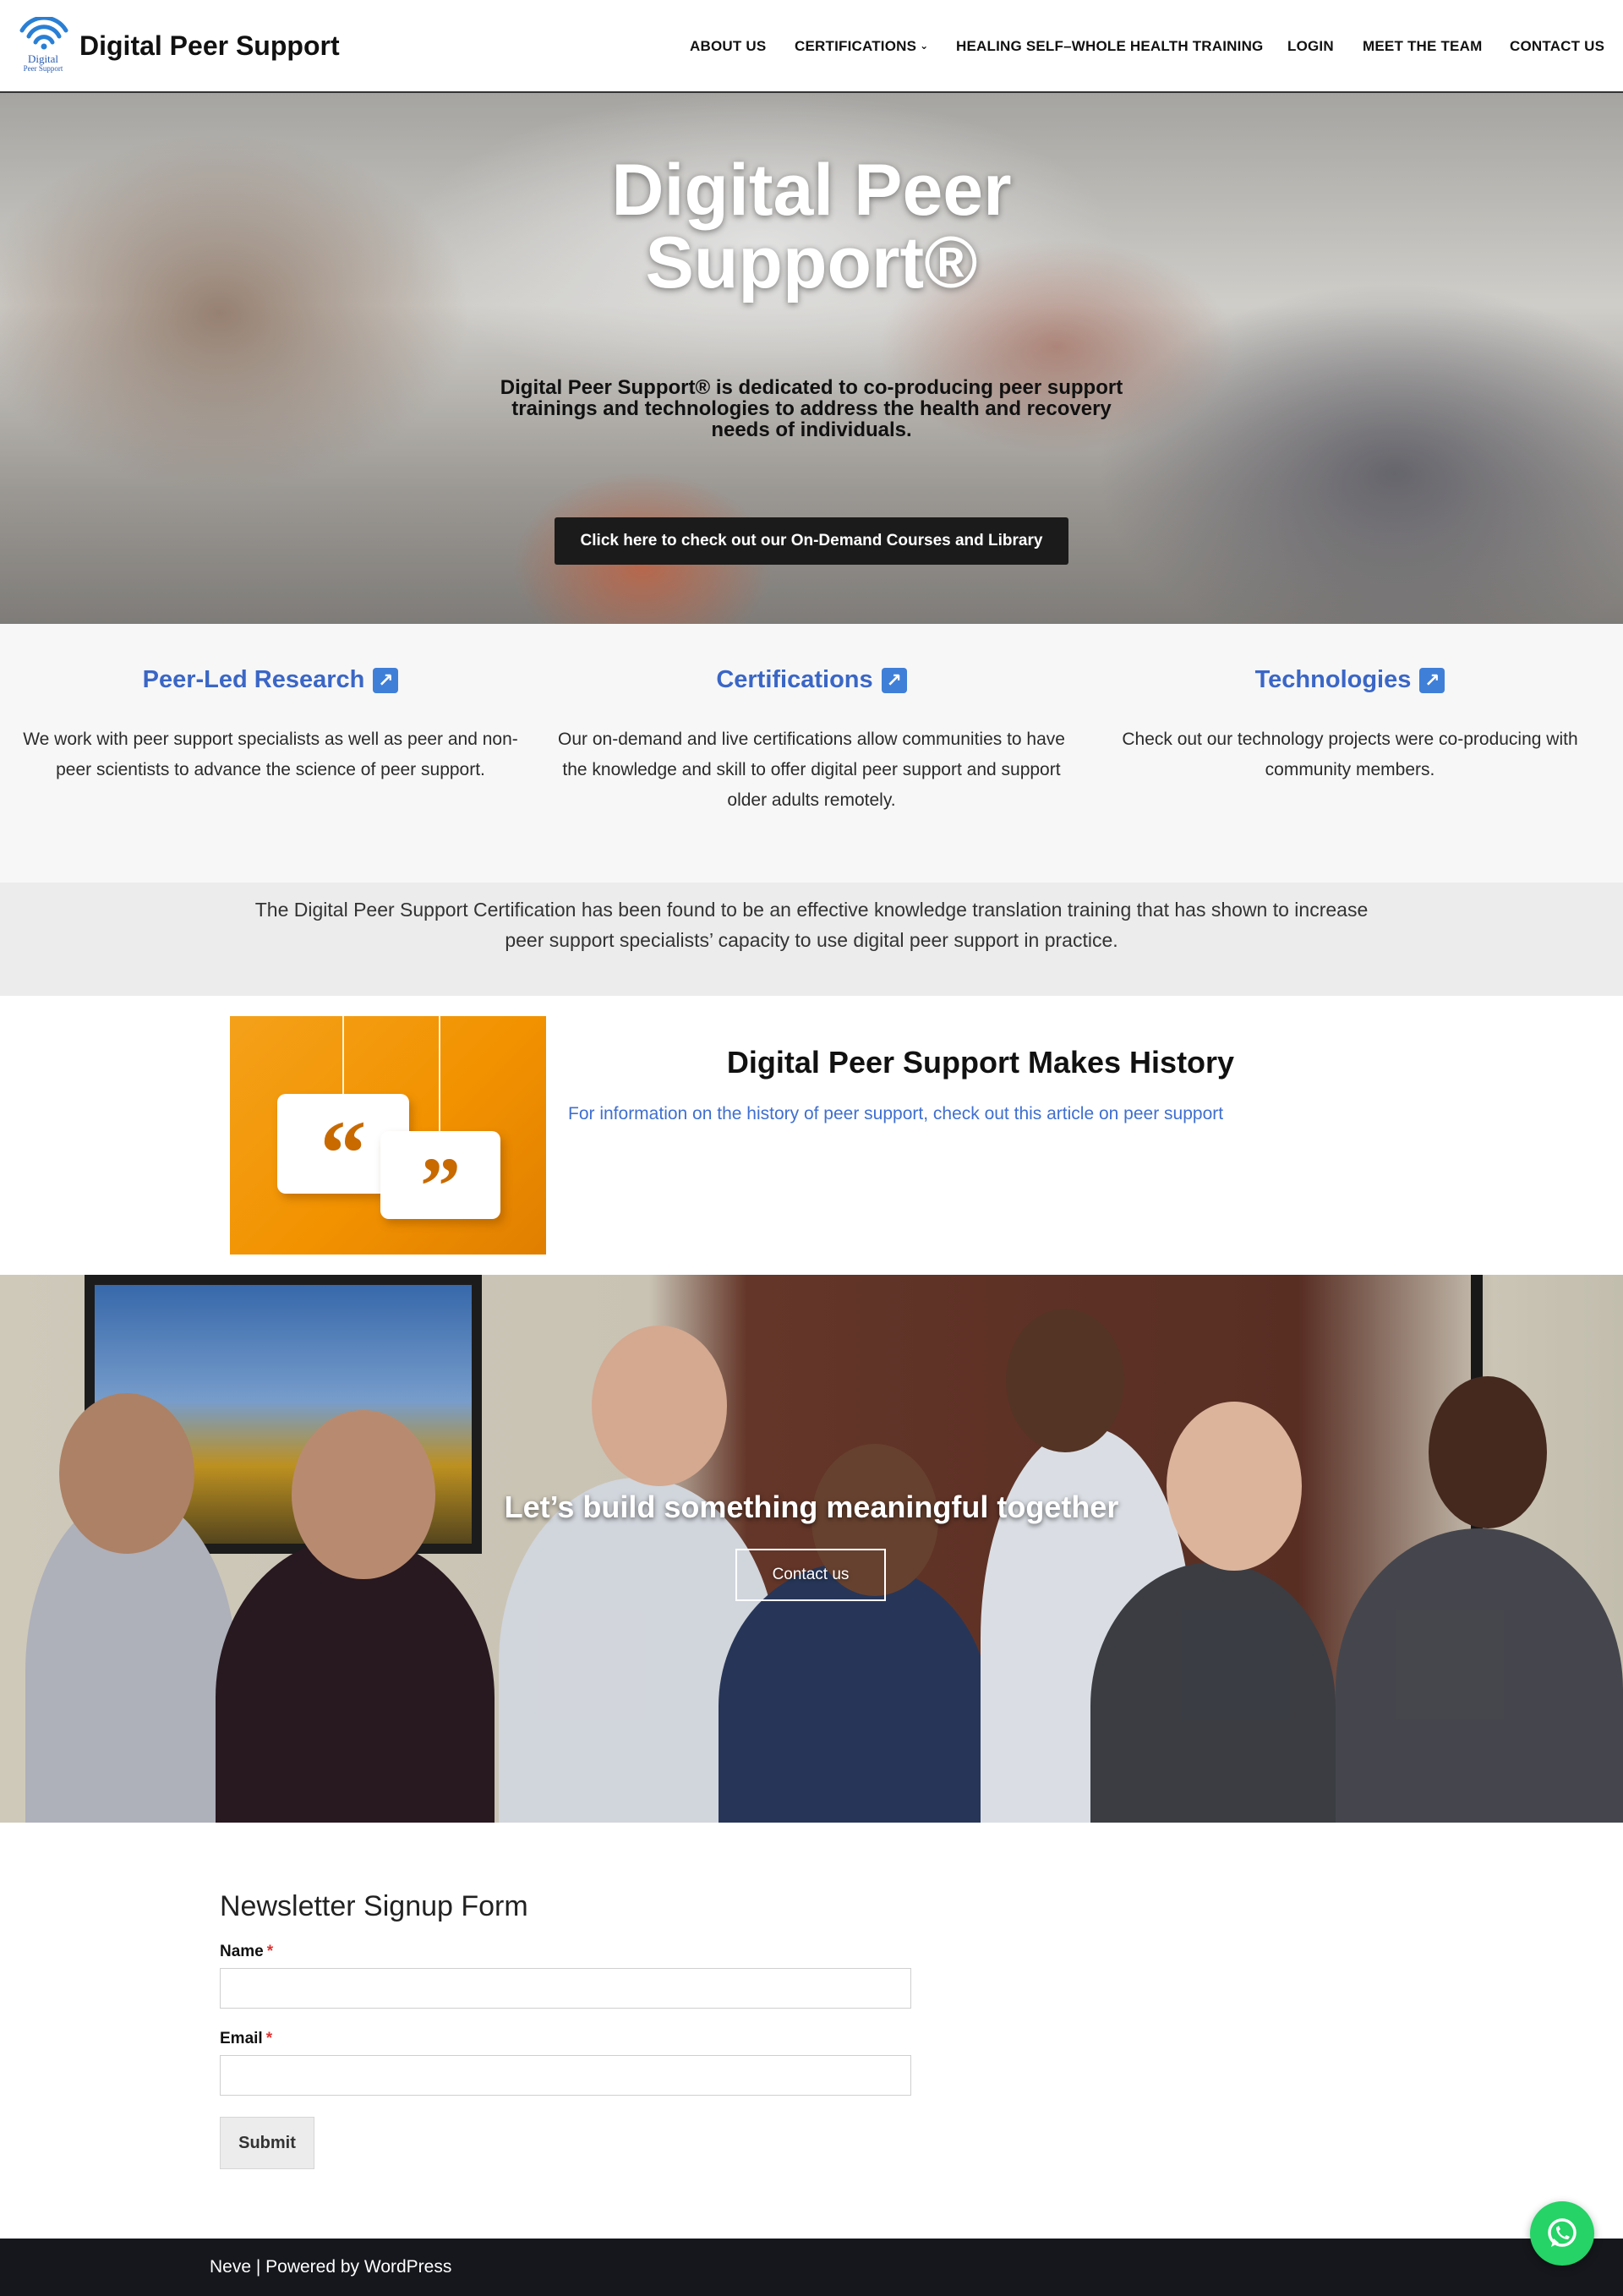 Image resolution: width=1623 pixels, height=2296 pixels. What do you see at coordinates (44, 33) in the screenshot?
I see `wifi-logo-icon` at bounding box center [44, 33].